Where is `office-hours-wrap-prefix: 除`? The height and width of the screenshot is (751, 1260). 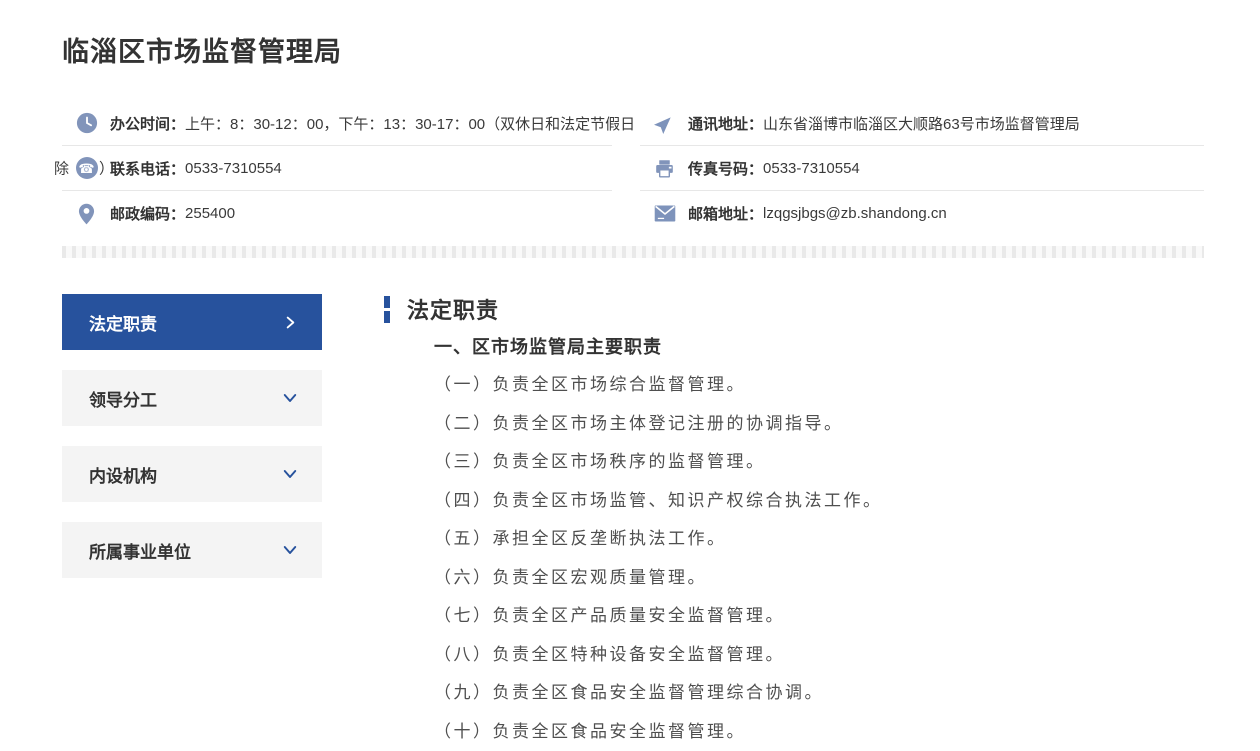 office-hours-wrap-prefix: 除 is located at coordinates (61, 168).